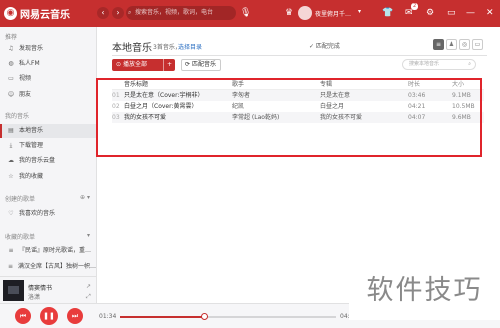  Describe the element at coordinates (11, 78) in the screenshot. I see `video-icon: ▭` at that location.